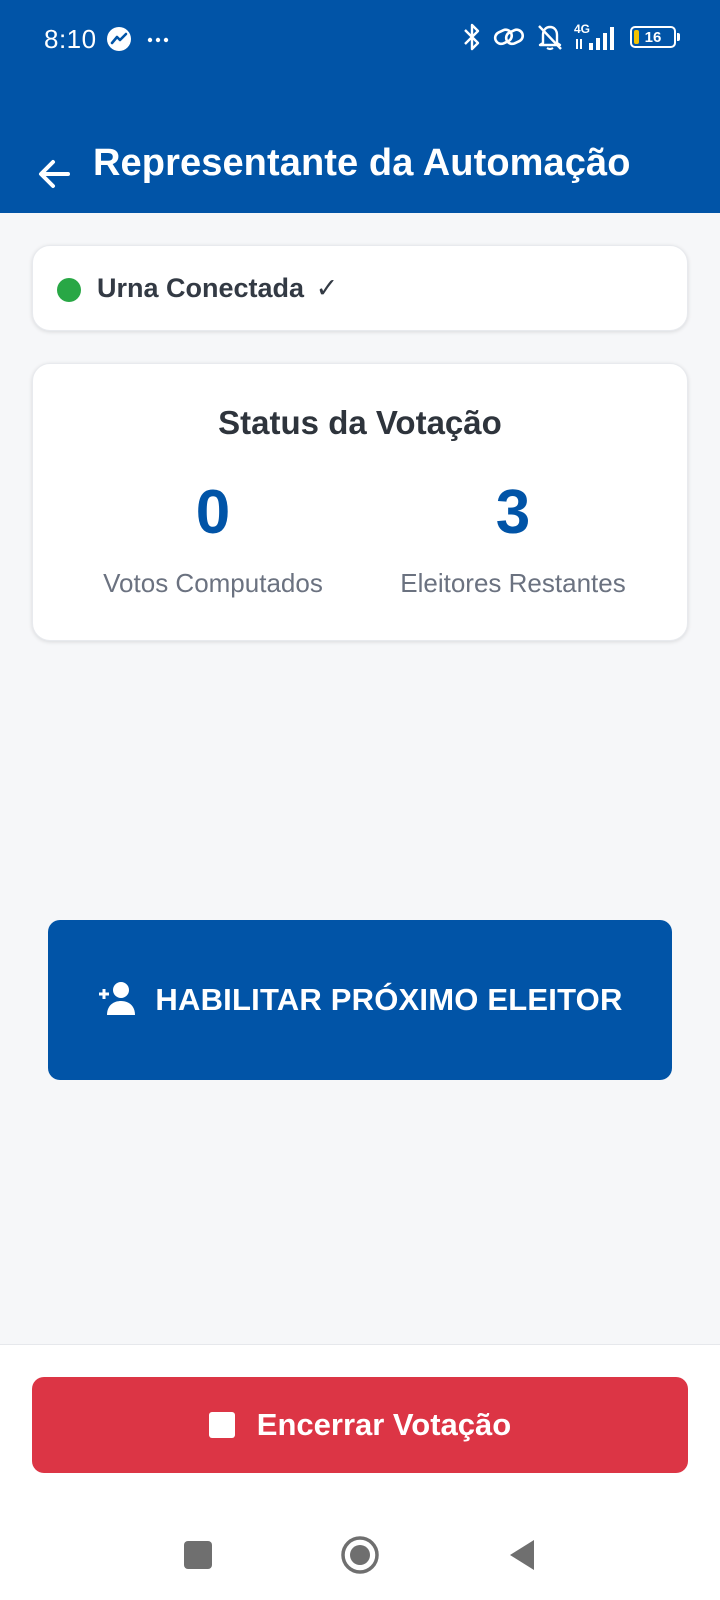 Image resolution: width=720 pixels, height=1600 pixels. I want to click on status-bar: 8:10 4G 16, so click(360, 40).